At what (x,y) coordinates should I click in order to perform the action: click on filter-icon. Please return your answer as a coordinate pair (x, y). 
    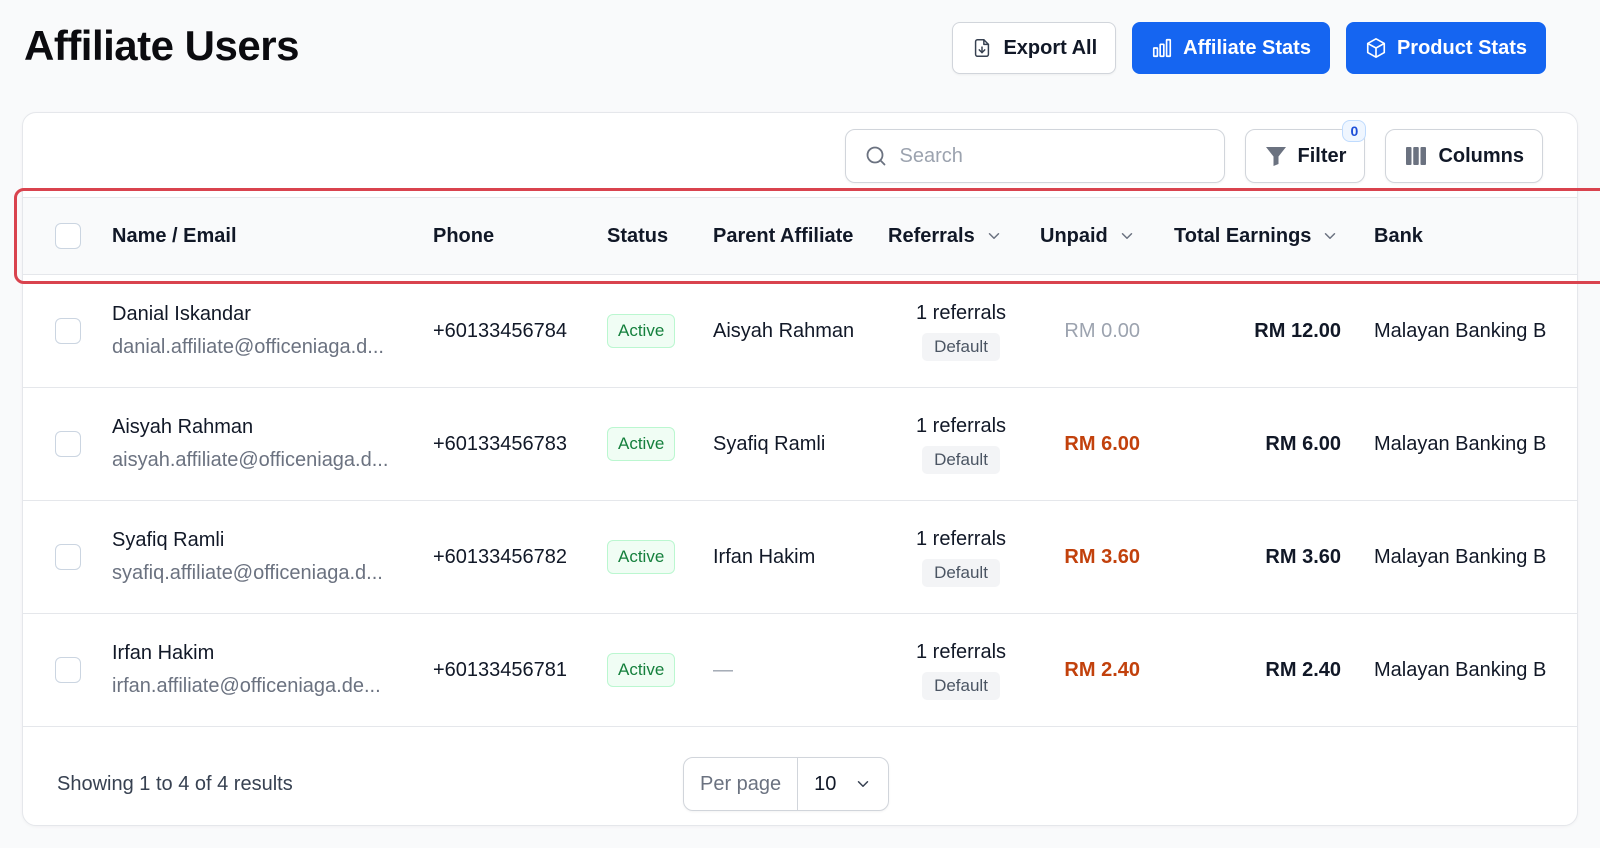
    Looking at the image, I should click on (1275, 156).